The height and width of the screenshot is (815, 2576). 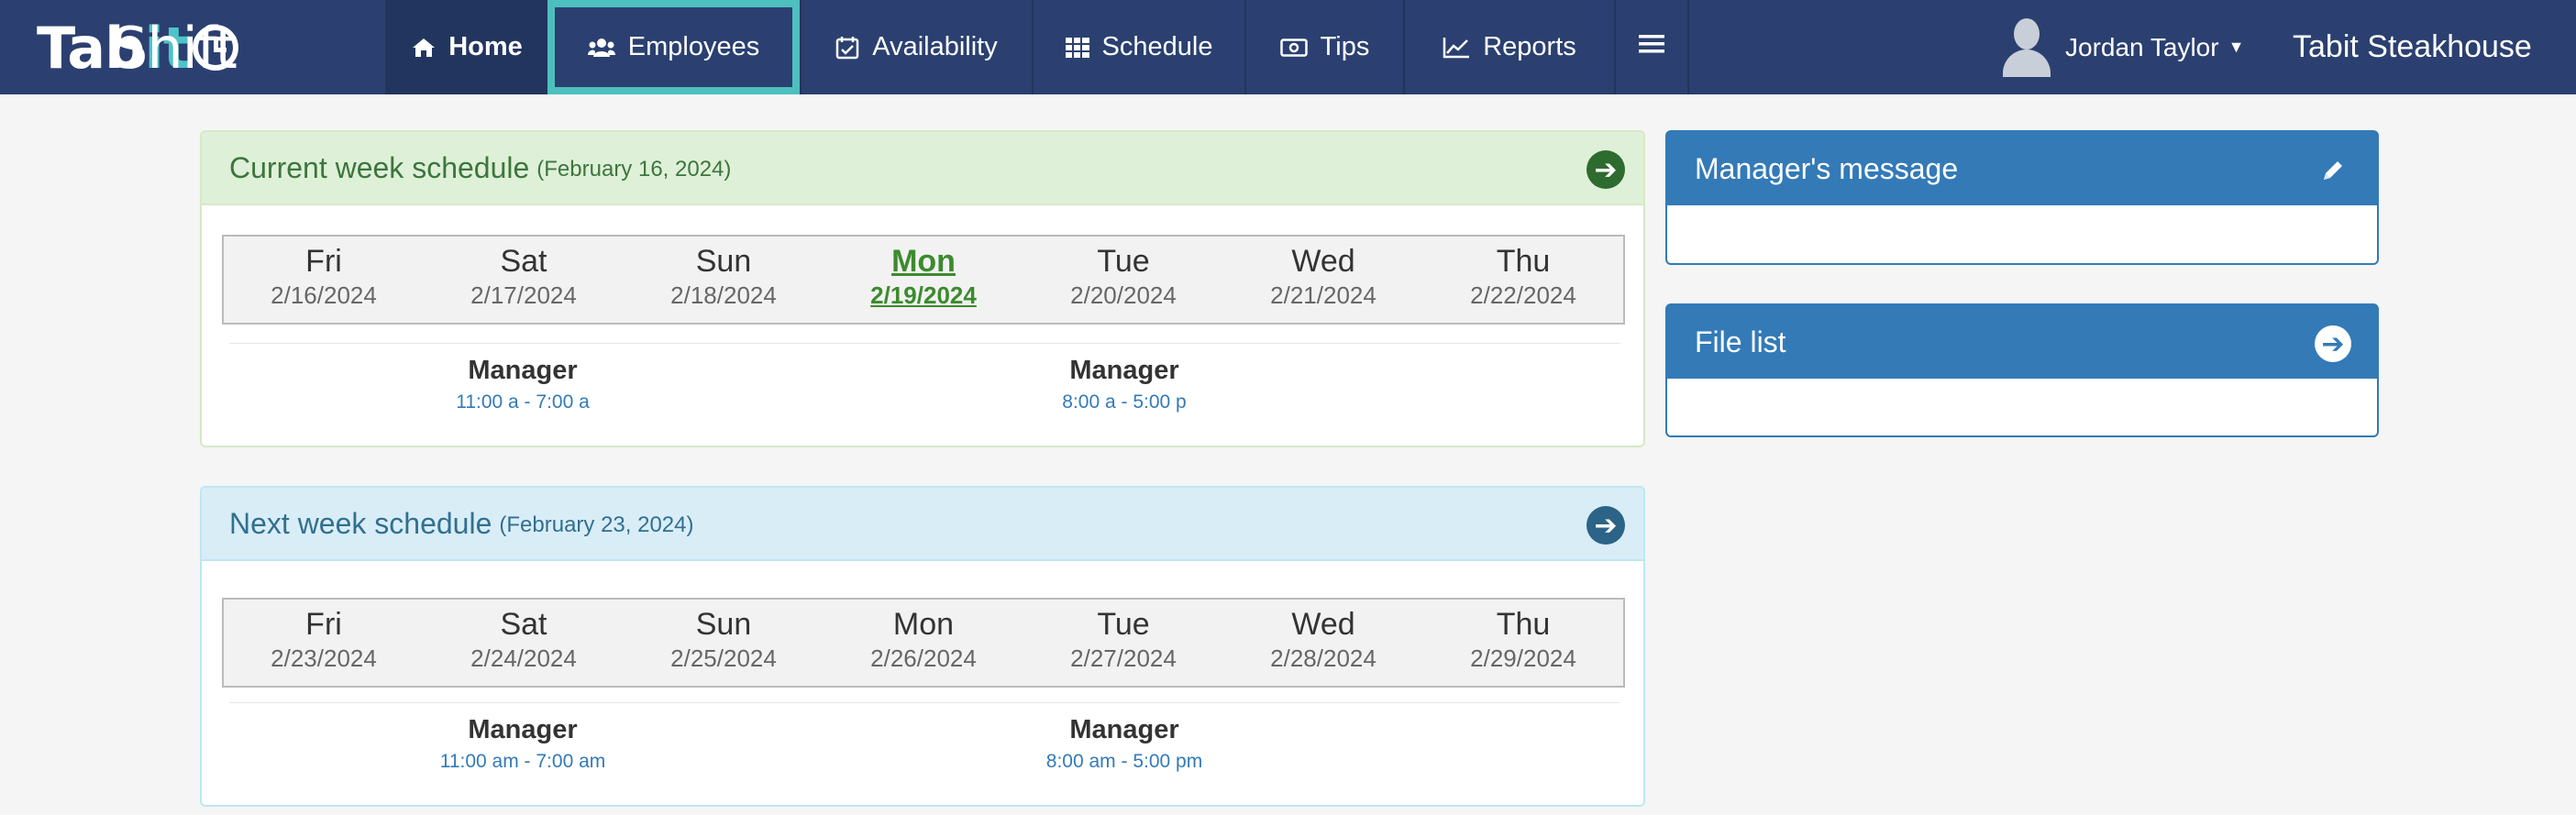 I want to click on nav-home: Home, so click(x=466, y=47).